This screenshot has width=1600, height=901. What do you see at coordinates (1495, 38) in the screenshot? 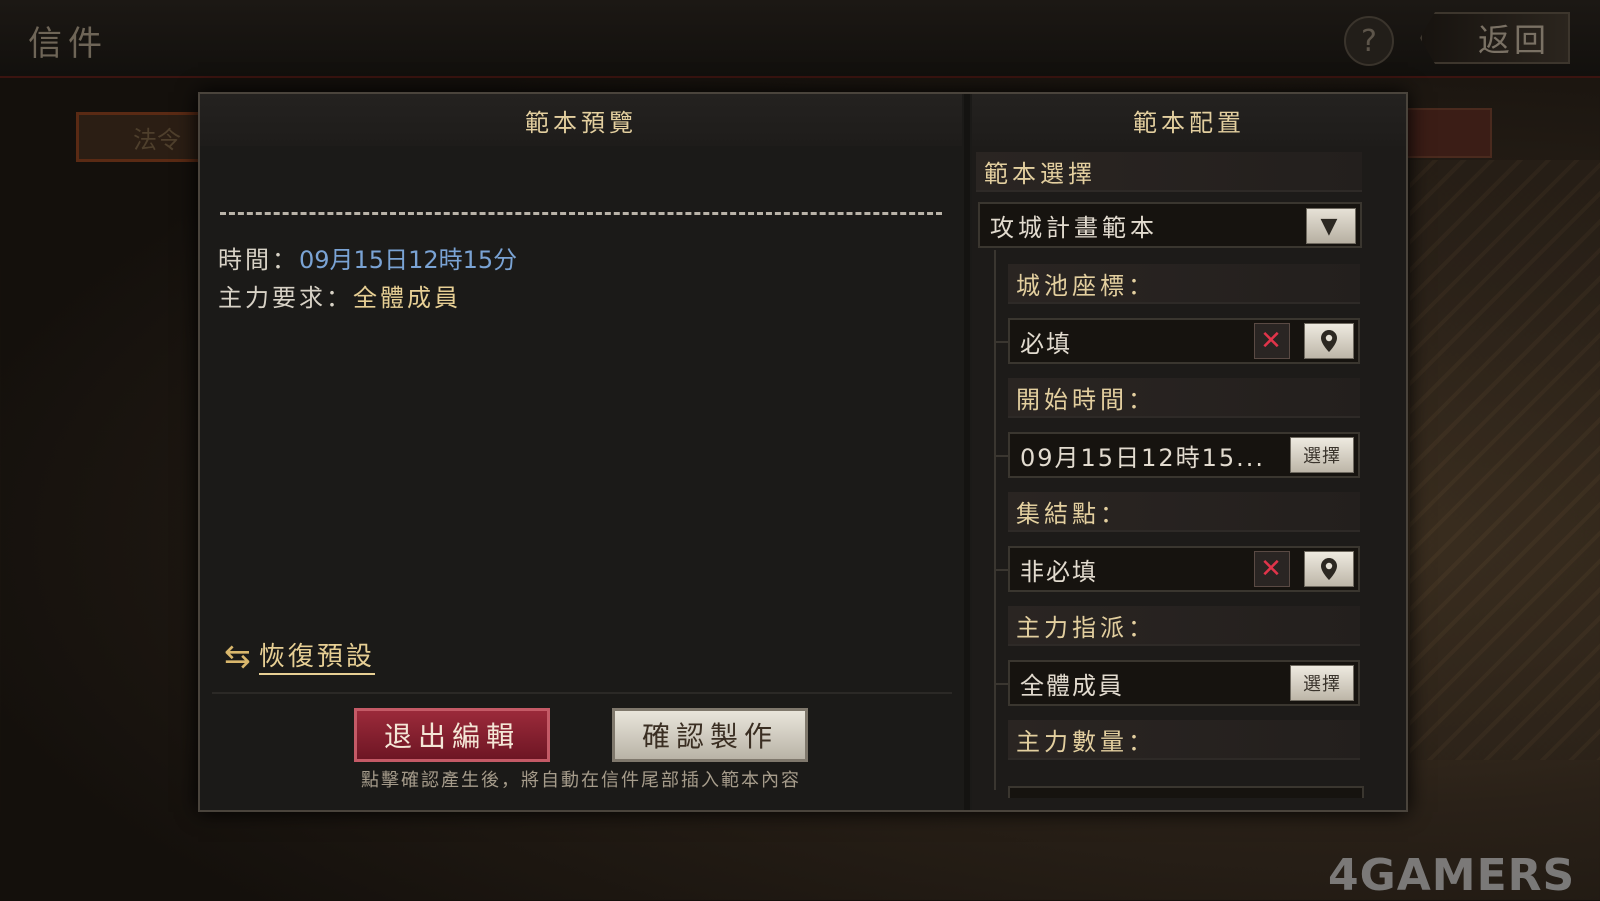
I see `back-button: 返回` at bounding box center [1495, 38].